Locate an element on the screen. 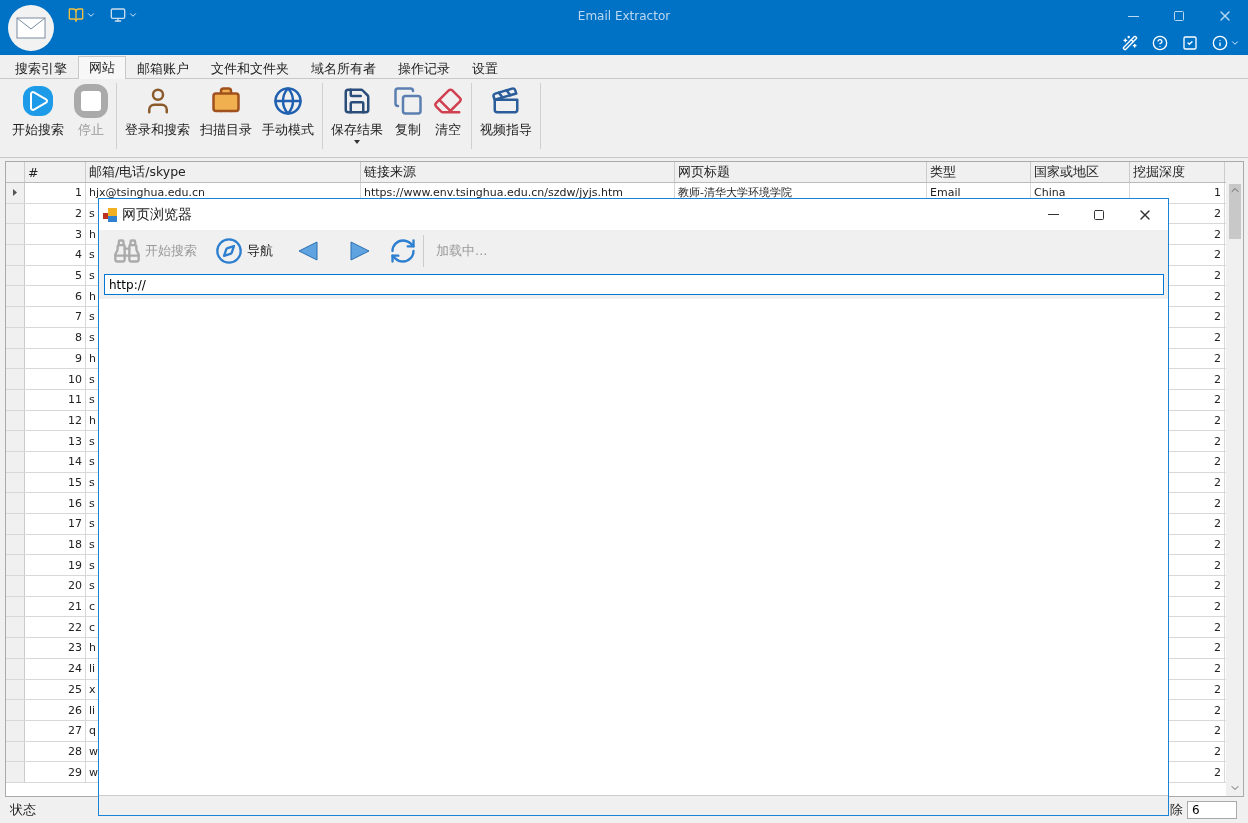  table-cell: 11 is located at coordinates (55, 399).